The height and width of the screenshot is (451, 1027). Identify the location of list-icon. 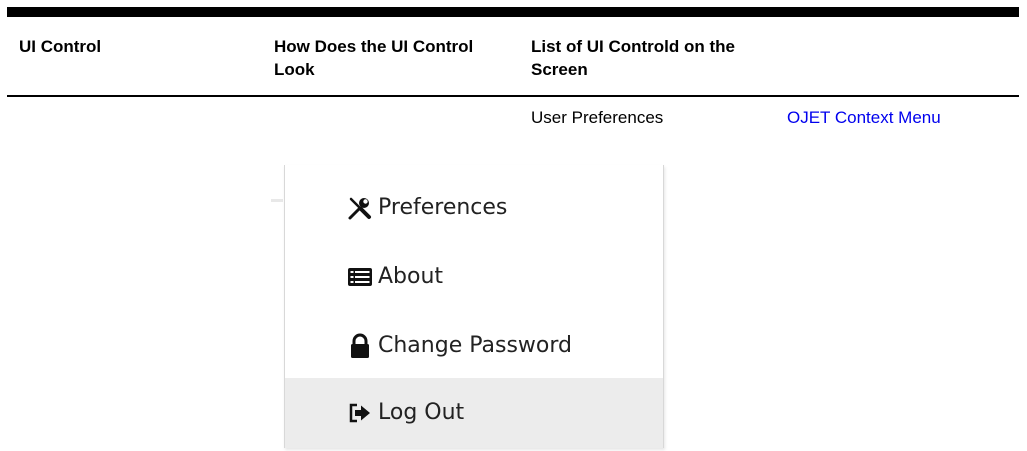
(360, 277).